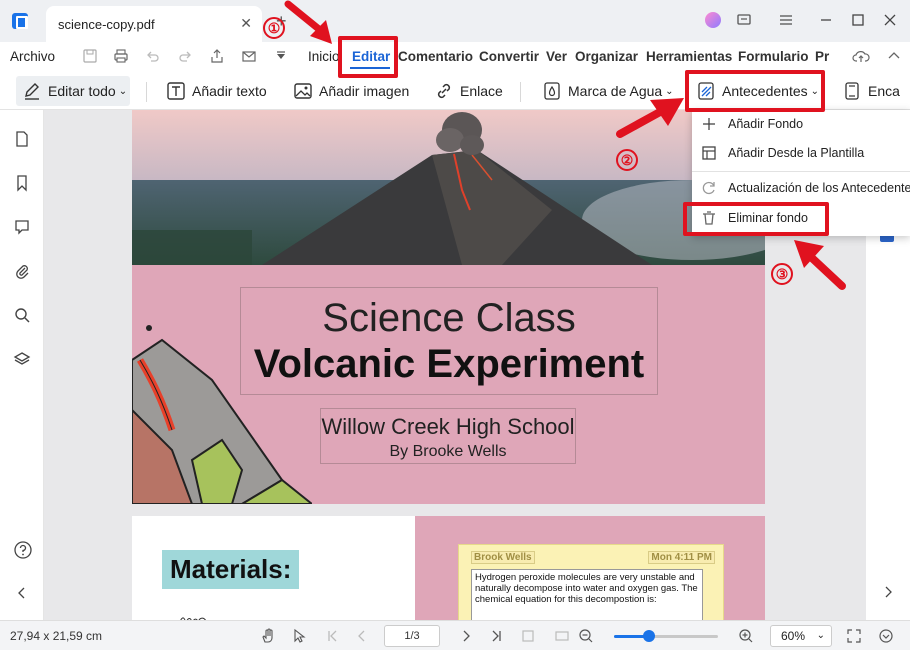  I want to click on menu-icon, so click(786, 21).